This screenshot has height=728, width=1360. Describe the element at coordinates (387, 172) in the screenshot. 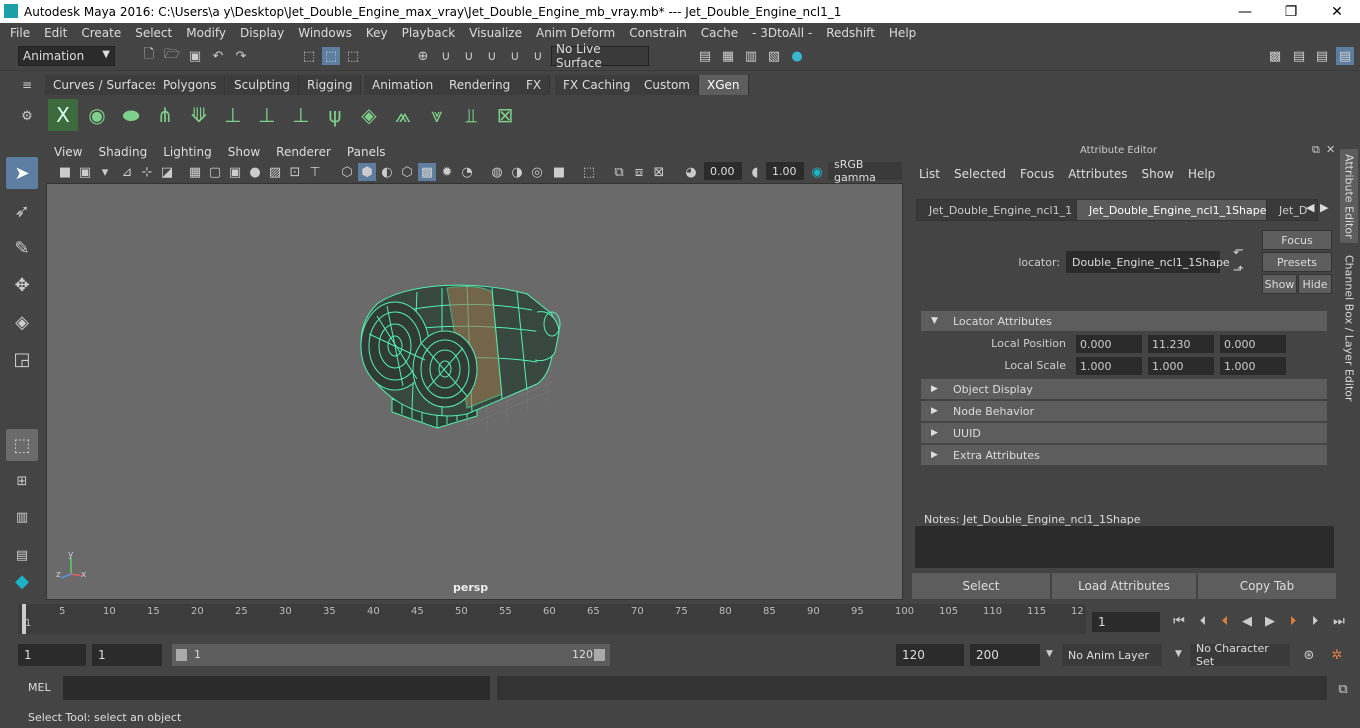

I see `xray-joints-icon: ◐` at that location.